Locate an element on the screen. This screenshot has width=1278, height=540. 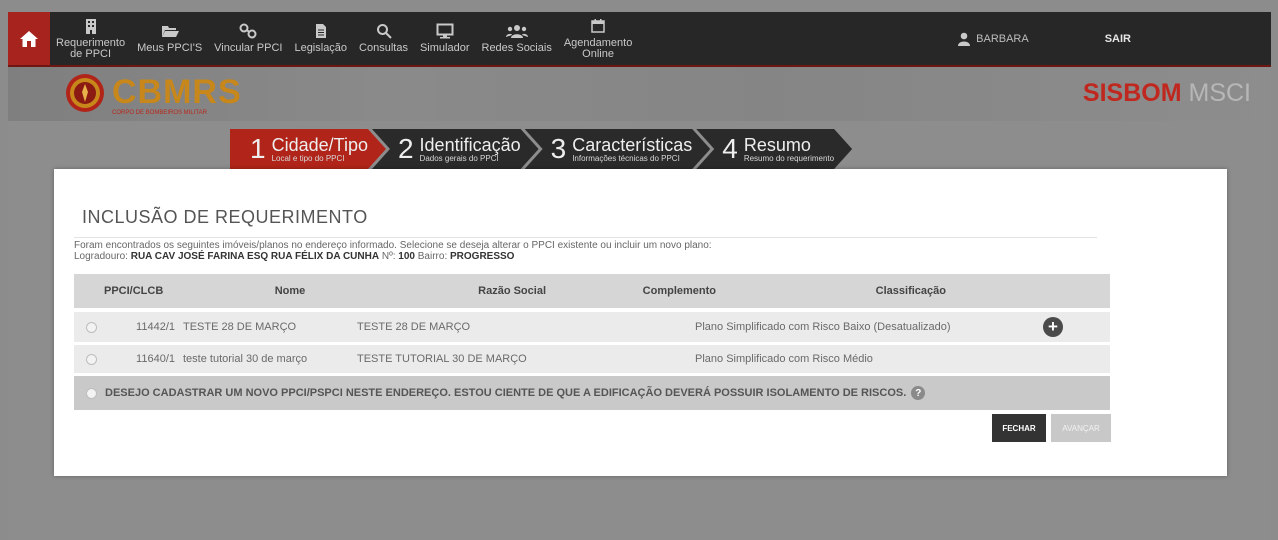
nav-redes-sociais: Redes Sociais is located at coordinates (517, 38).